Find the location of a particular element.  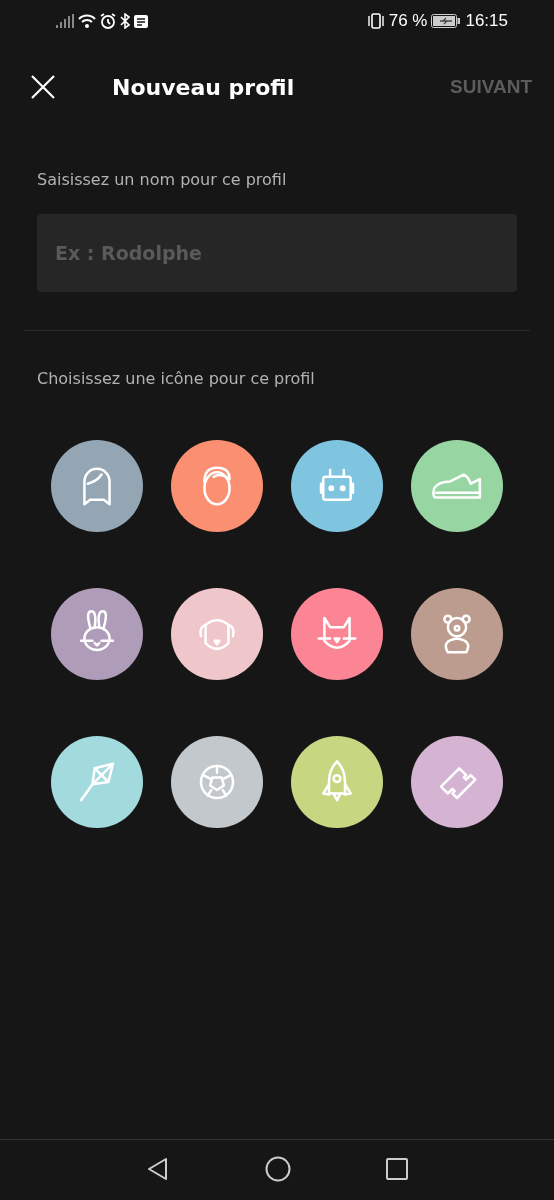

bluetooth-icon is located at coordinates (125, 21).